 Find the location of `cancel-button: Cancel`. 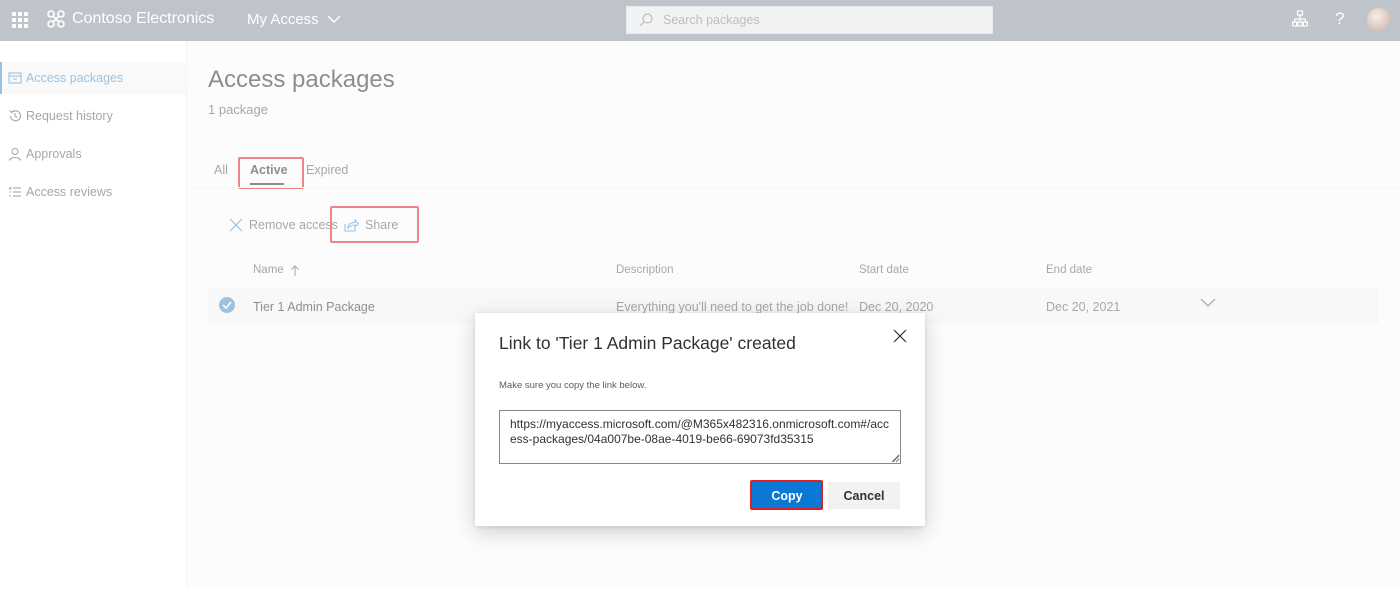

cancel-button: Cancel is located at coordinates (864, 495).